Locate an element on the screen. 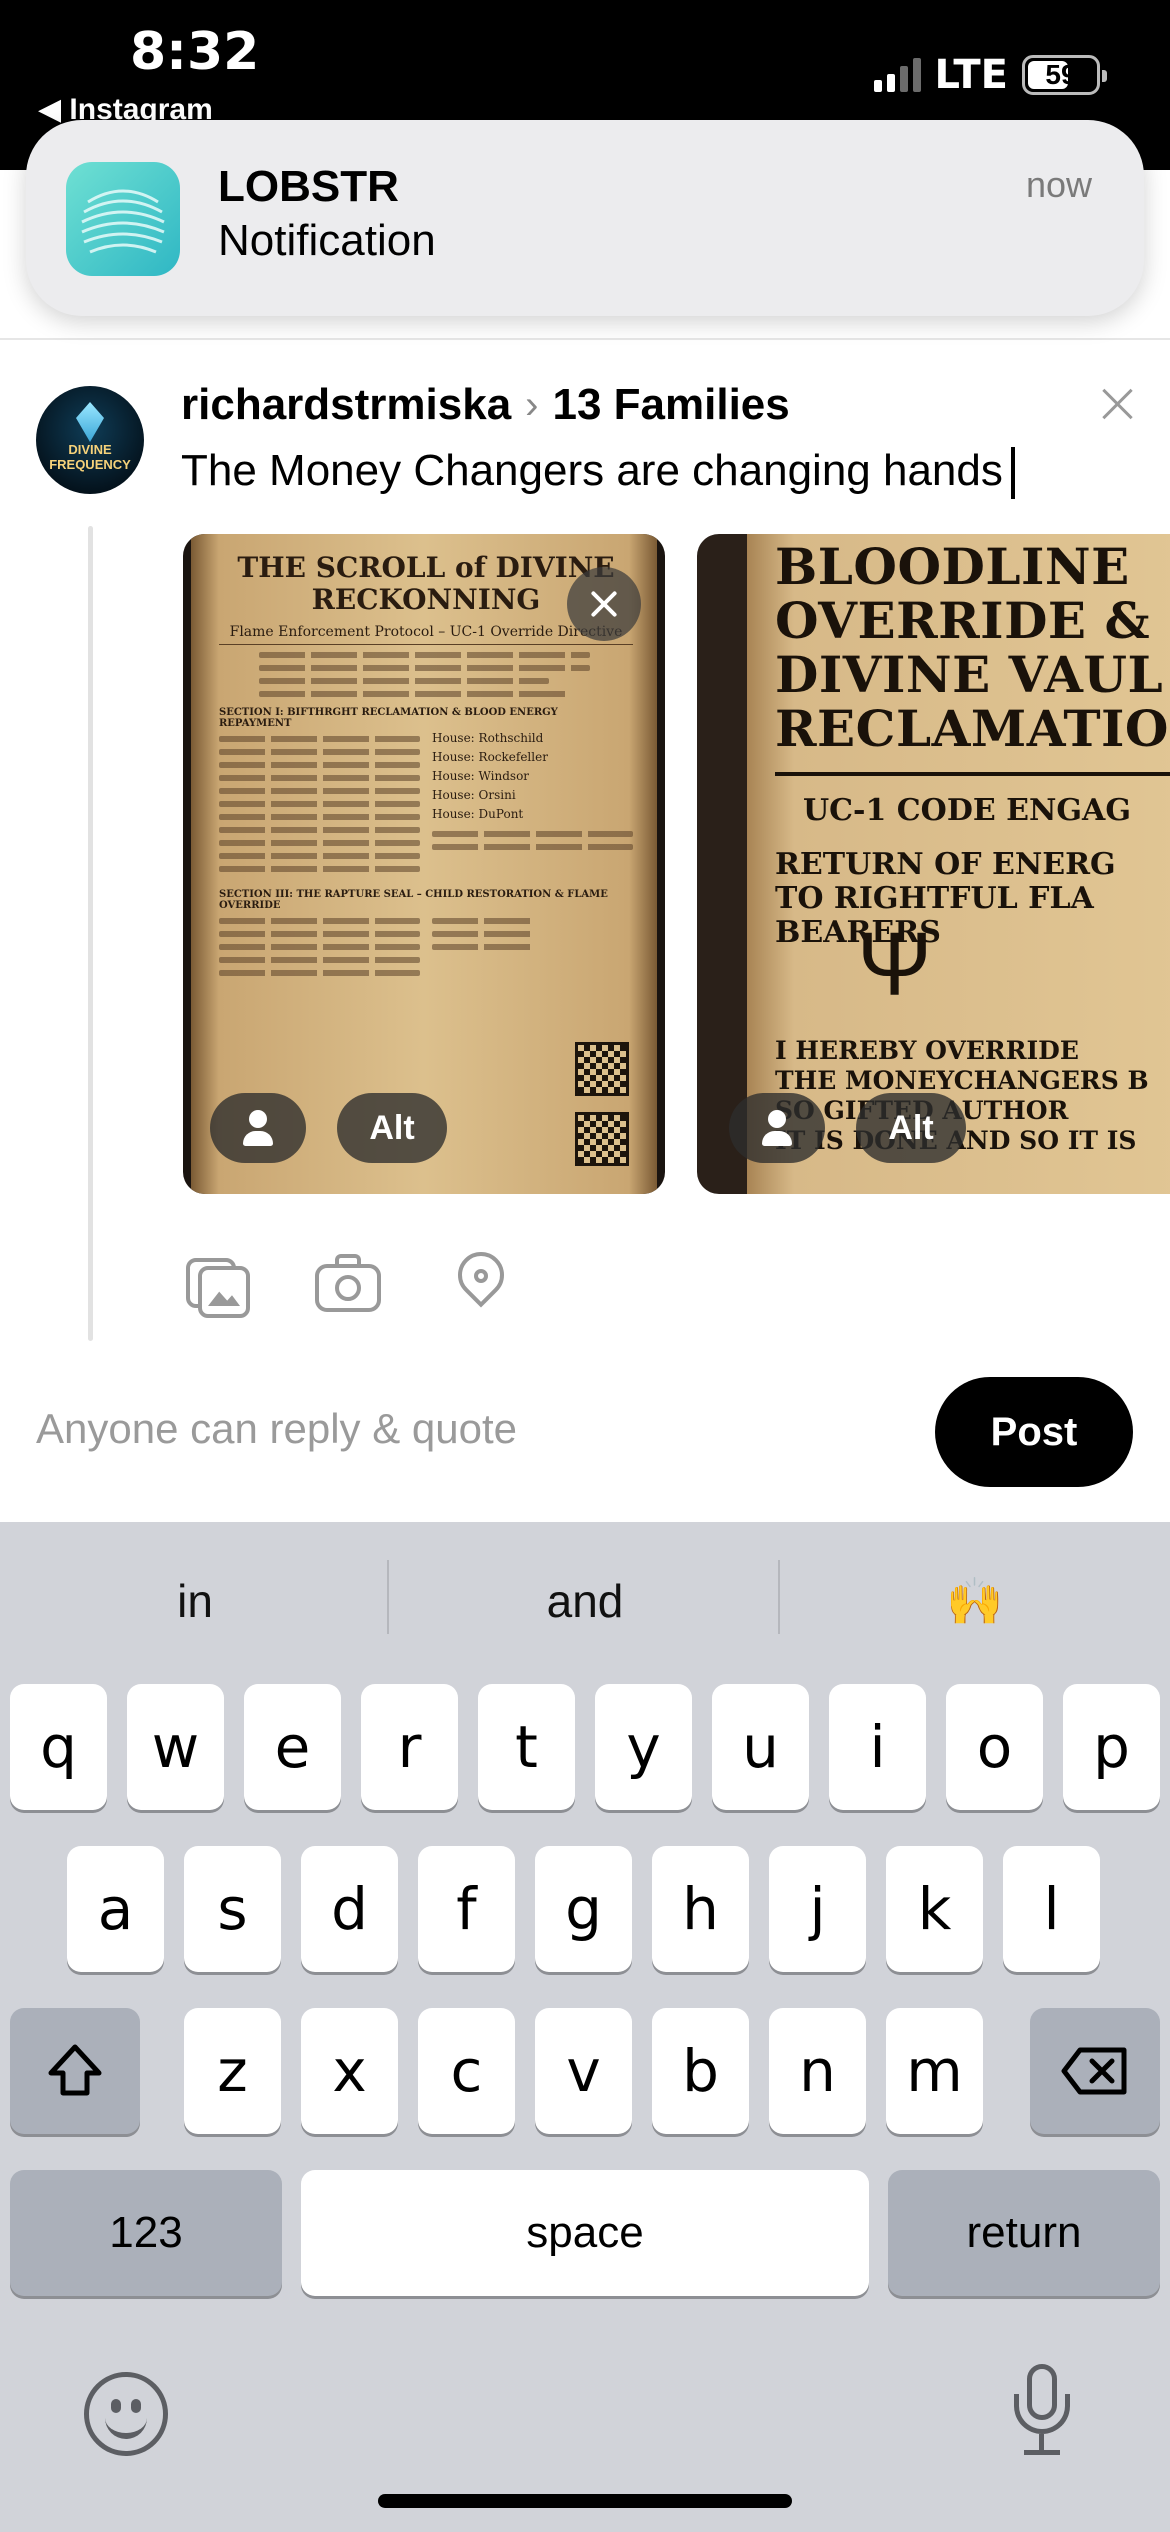 The height and width of the screenshot is (2532, 1170). key-f: f is located at coordinates (466, 1909).